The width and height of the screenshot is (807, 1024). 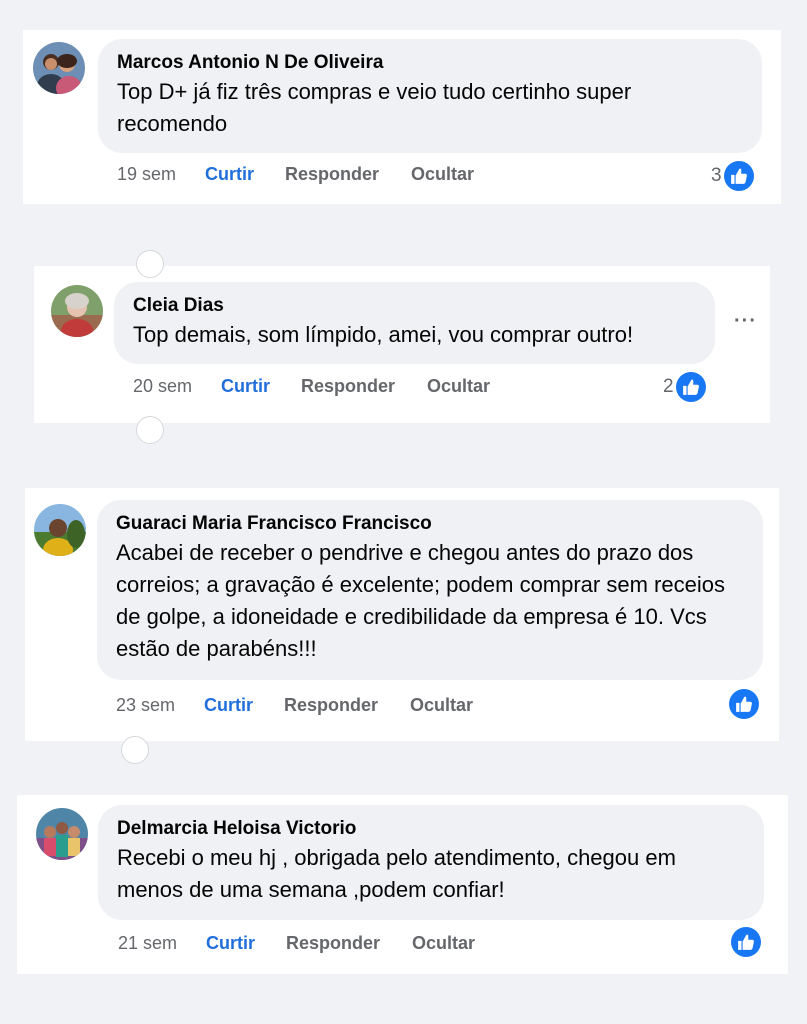 What do you see at coordinates (429, 63) in the screenshot?
I see `comment-author: Marcos Antonio N De Oliveira` at bounding box center [429, 63].